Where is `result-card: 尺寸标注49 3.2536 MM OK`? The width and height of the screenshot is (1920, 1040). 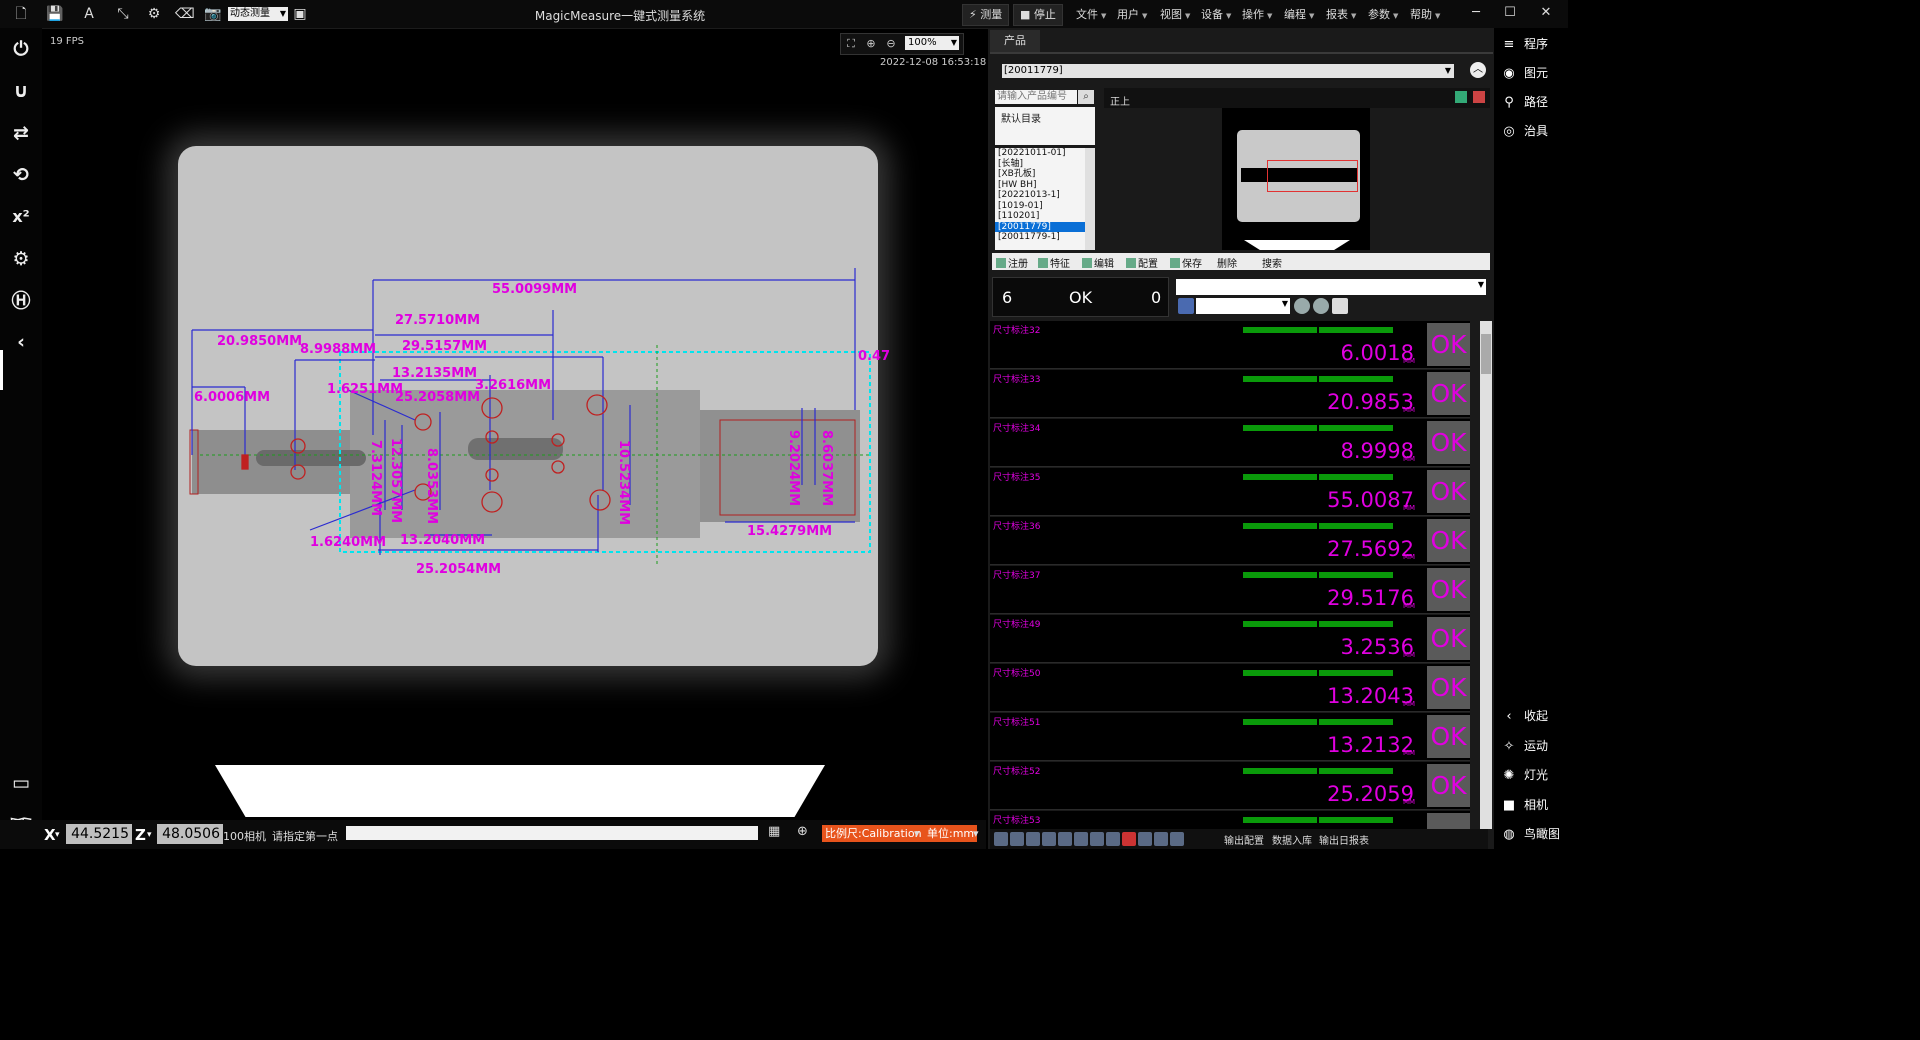 result-card: 尺寸标注49 3.2536 MM OK is located at coordinates (1230, 639).